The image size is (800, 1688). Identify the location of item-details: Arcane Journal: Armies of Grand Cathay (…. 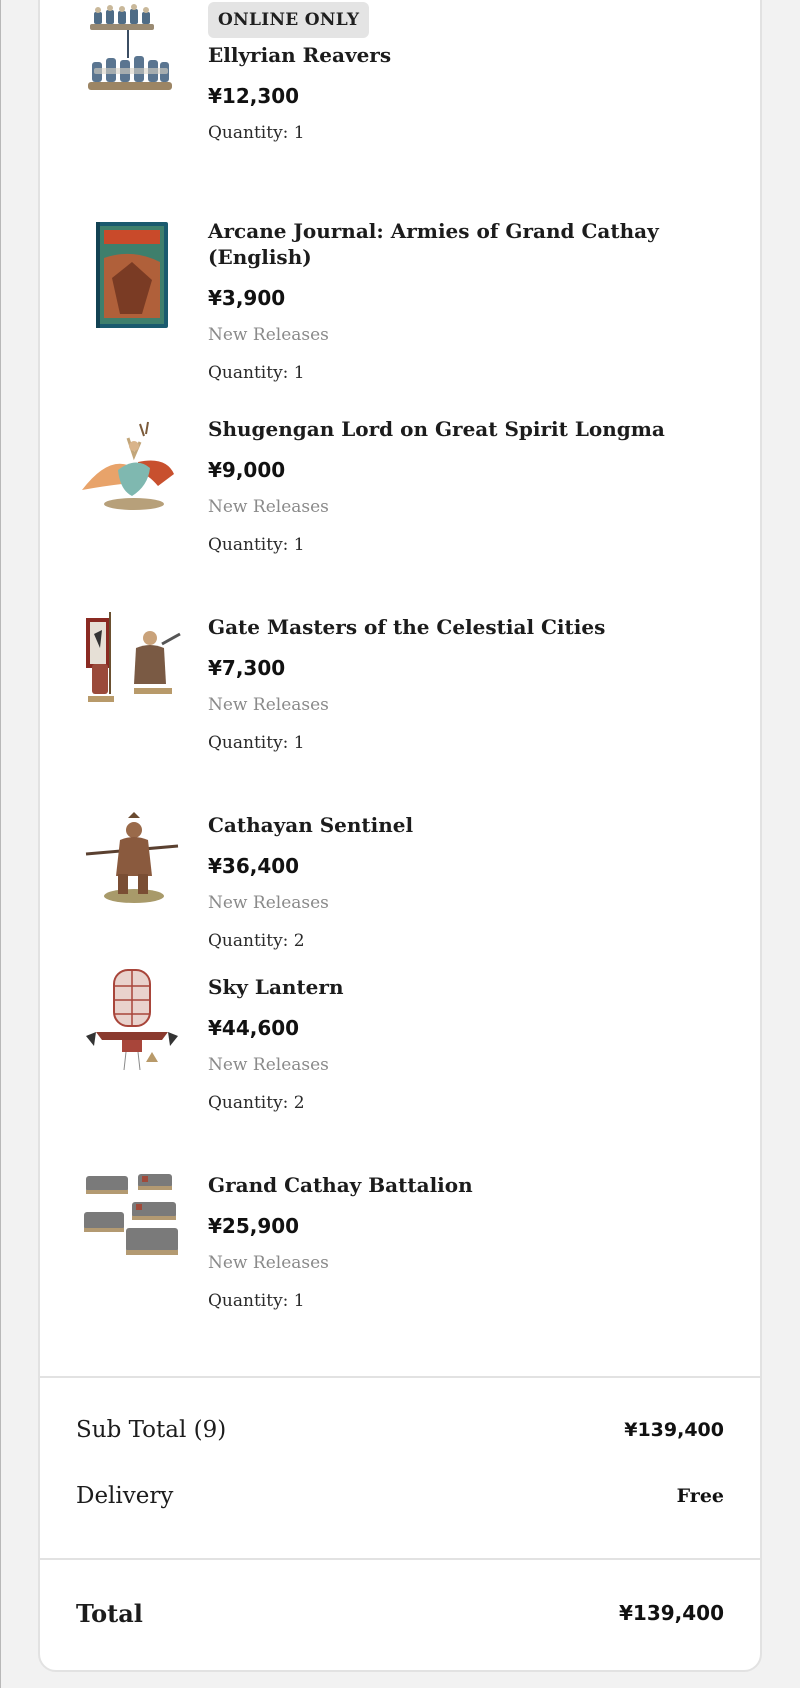
(474, 301).